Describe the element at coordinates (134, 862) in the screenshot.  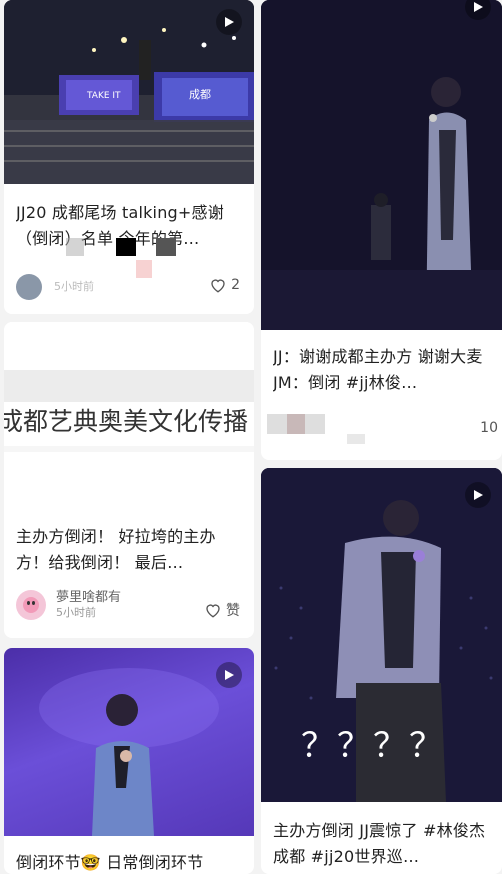
I see `card-5-title: 倒闭环节🤓 日常倒闭环节` at that location.